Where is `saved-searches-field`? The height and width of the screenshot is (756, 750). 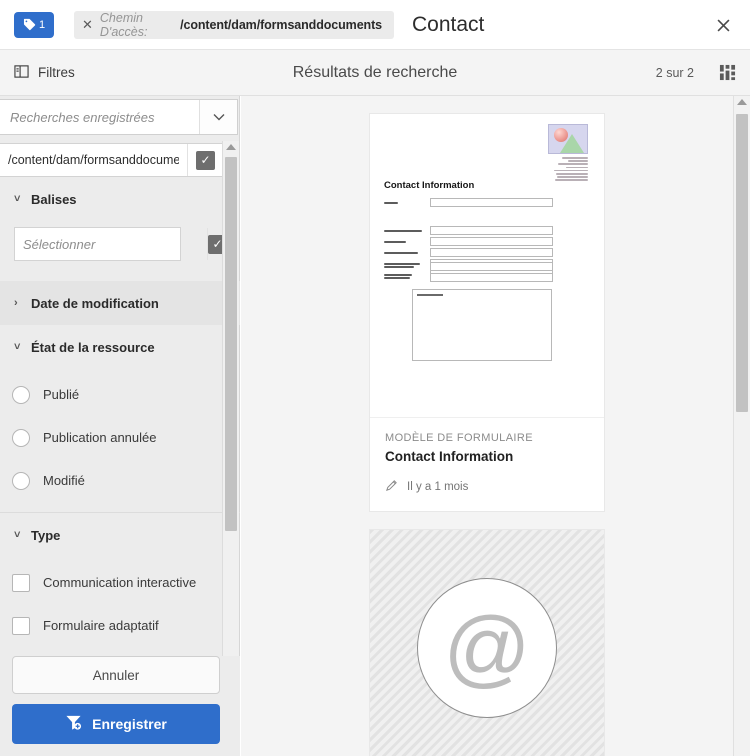
saved-searches-field is located at coordinates (119, 117).